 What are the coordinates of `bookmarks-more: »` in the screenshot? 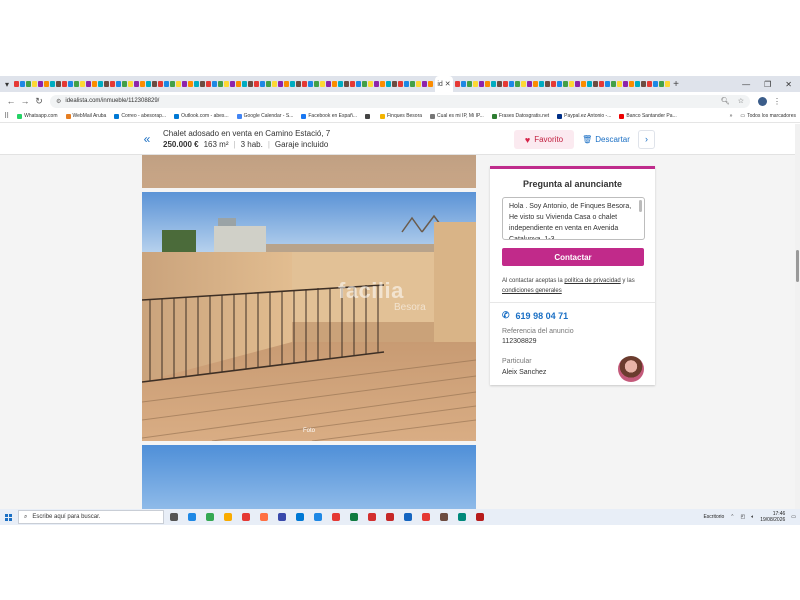 It's located at (731, 116).